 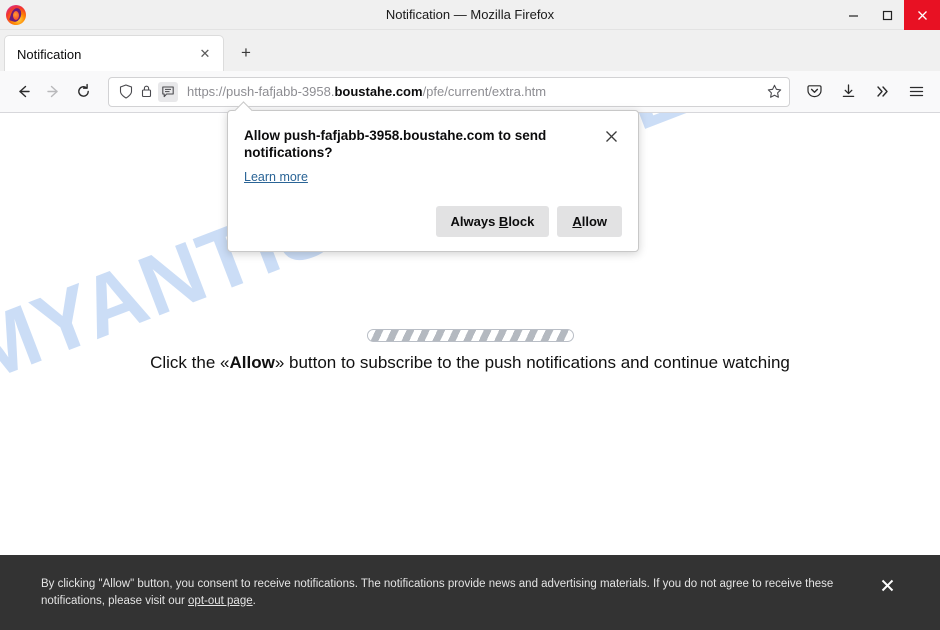 I want to click on lock-icon, so click(x=146, y=92).